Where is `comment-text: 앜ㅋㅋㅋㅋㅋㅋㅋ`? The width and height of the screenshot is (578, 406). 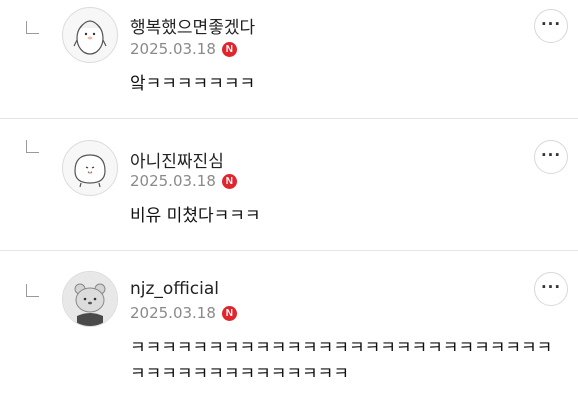
comment-text: 앜ㅋㅋㅋㅋㅋㅋㅋ is located at coordinates (193, 84).